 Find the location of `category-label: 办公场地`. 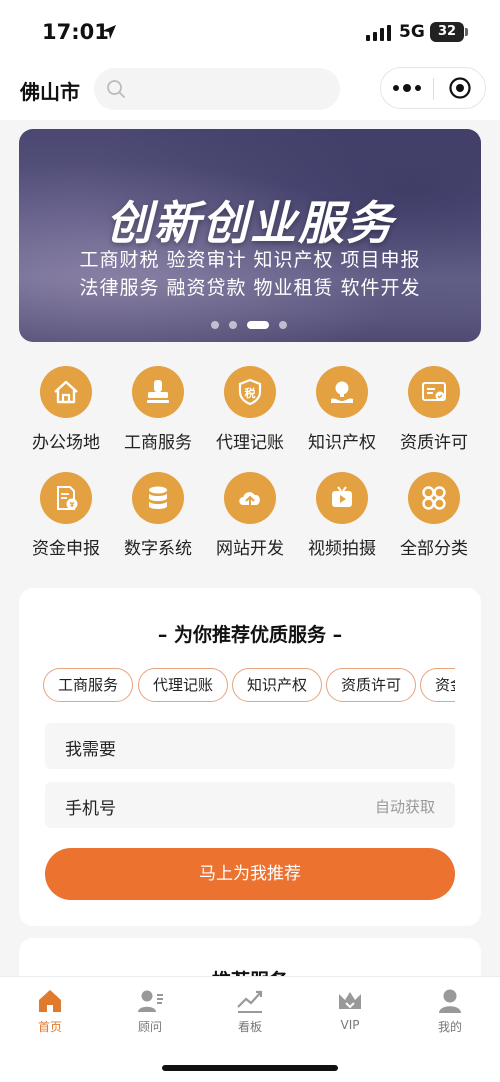

category-label: 办公场地 is located at coordinates (66, 443).